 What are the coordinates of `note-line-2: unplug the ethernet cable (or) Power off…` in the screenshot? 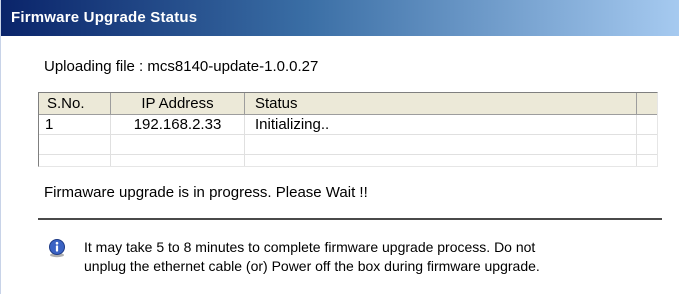 It's located at (312, 266).